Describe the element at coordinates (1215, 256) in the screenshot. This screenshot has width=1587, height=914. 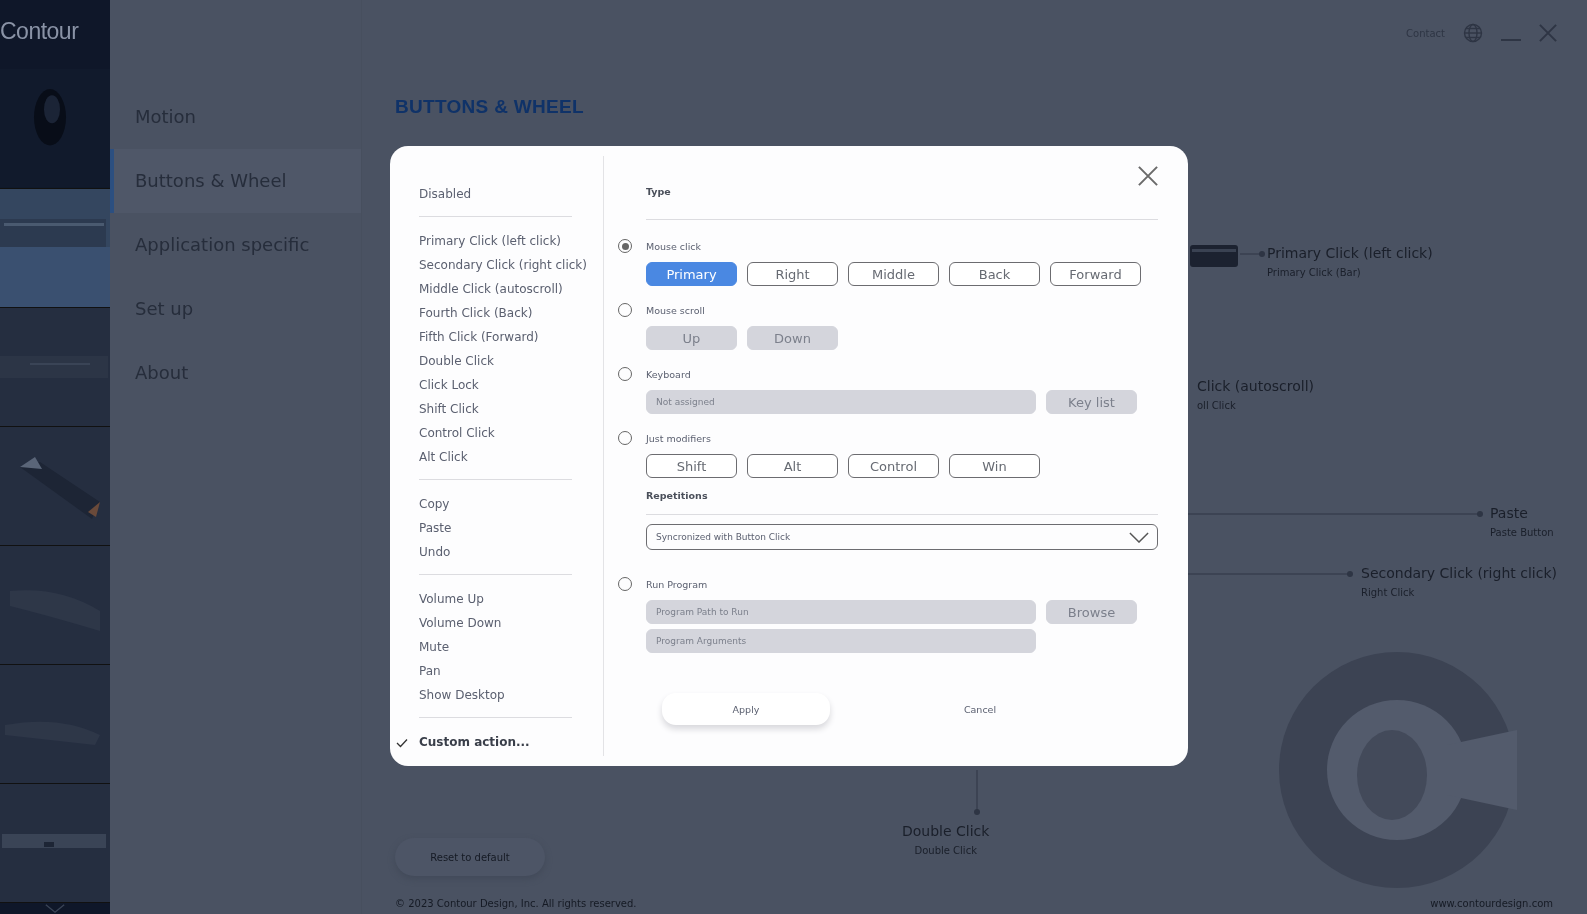
I see `device-part-drawing` at that location.